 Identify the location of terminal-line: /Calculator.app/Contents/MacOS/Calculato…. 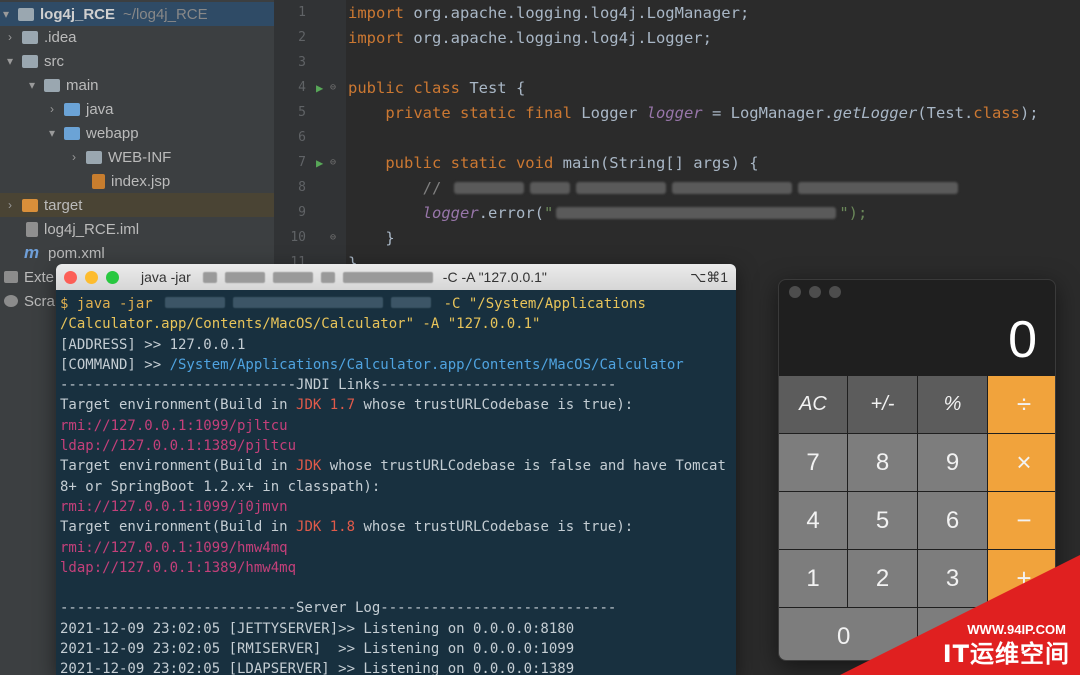
(300, 324).